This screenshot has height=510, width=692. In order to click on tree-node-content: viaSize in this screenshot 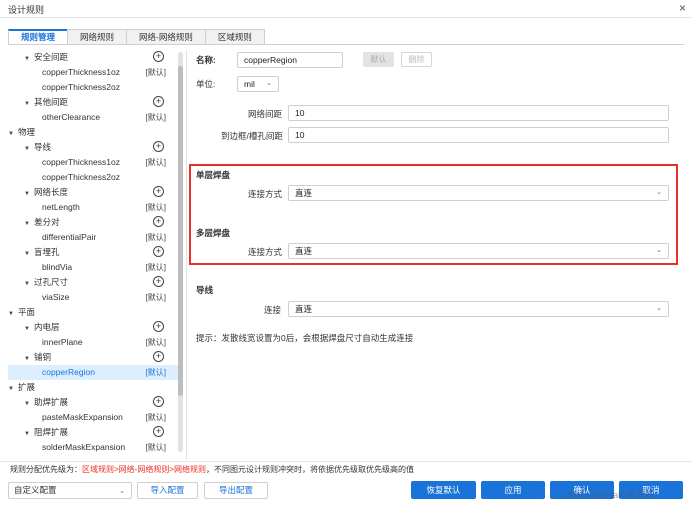, I will do `click(55, 297)`.